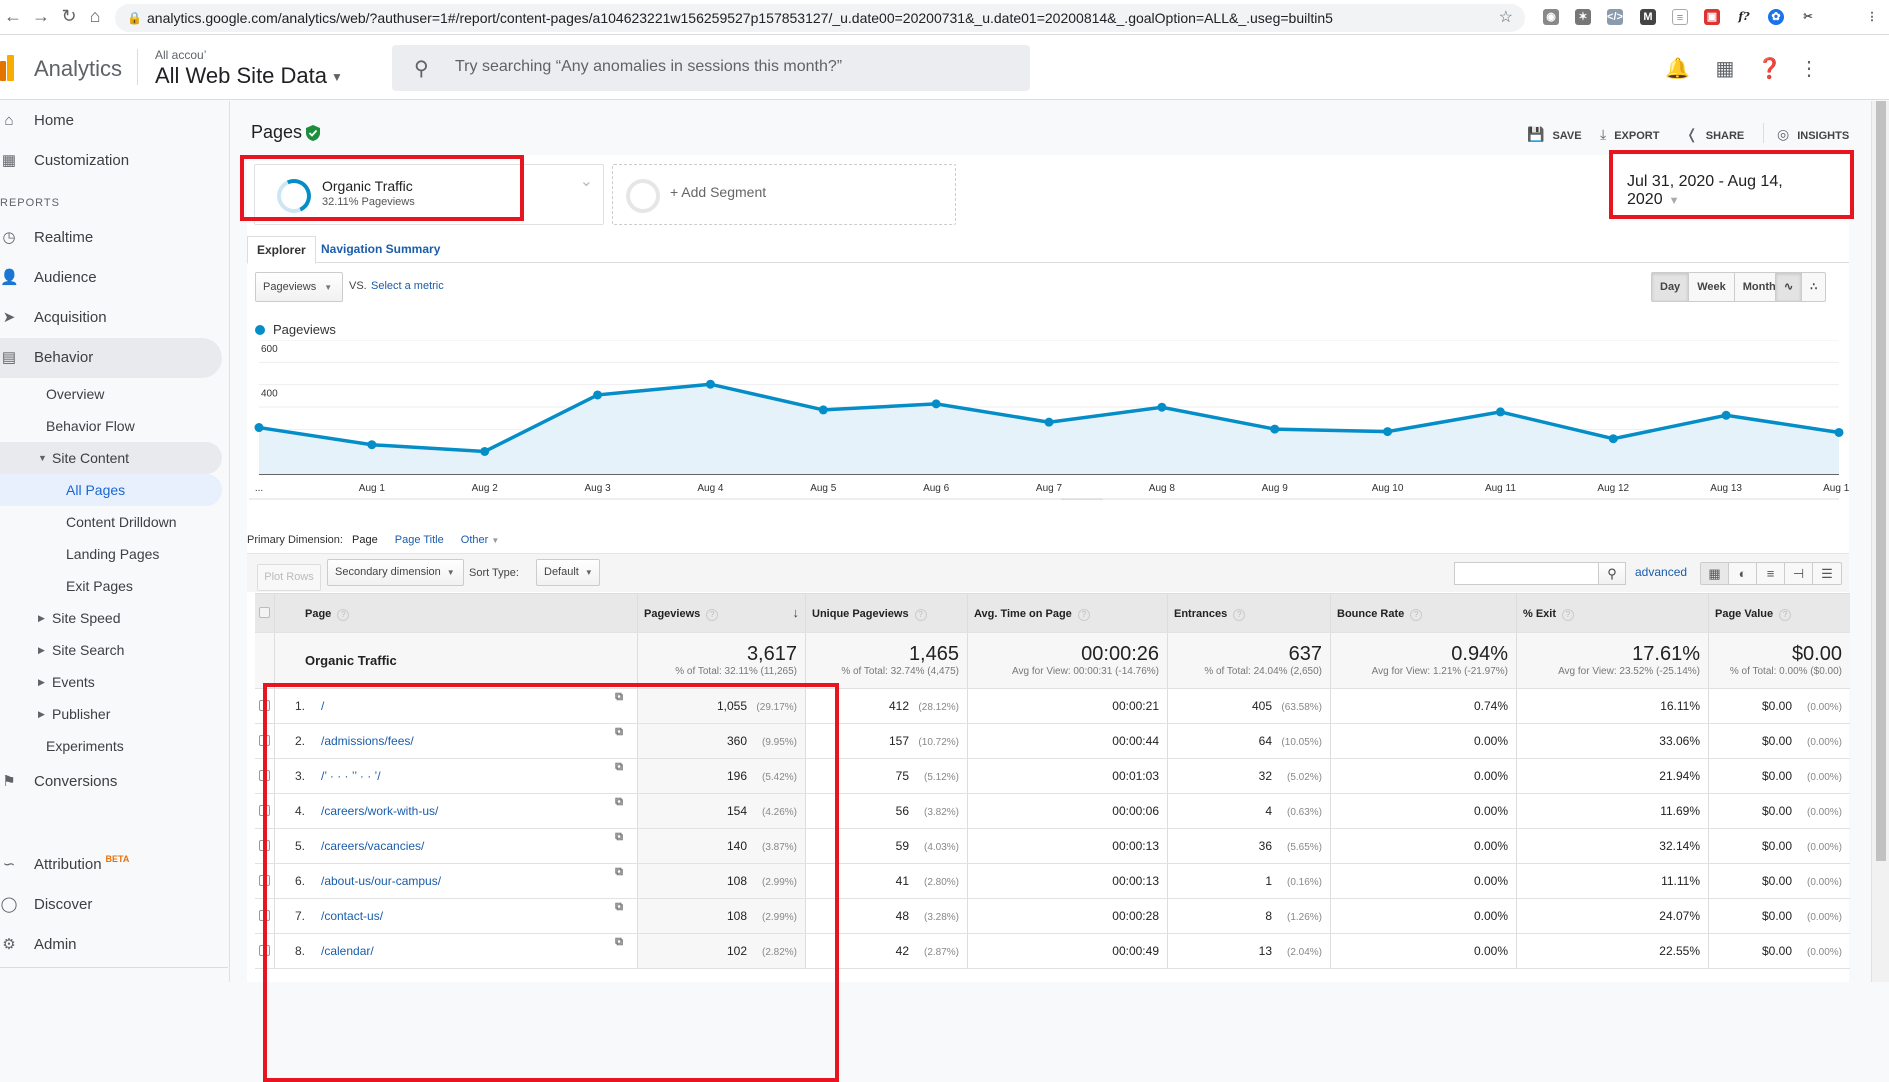 The height and width of the screenshot is (1082, 1889). What do you see at coordinates (111, 358) in the screenshot?
I see `sidebar-item-behavior: ▤ Behavior` at bounding box center [111, 358].